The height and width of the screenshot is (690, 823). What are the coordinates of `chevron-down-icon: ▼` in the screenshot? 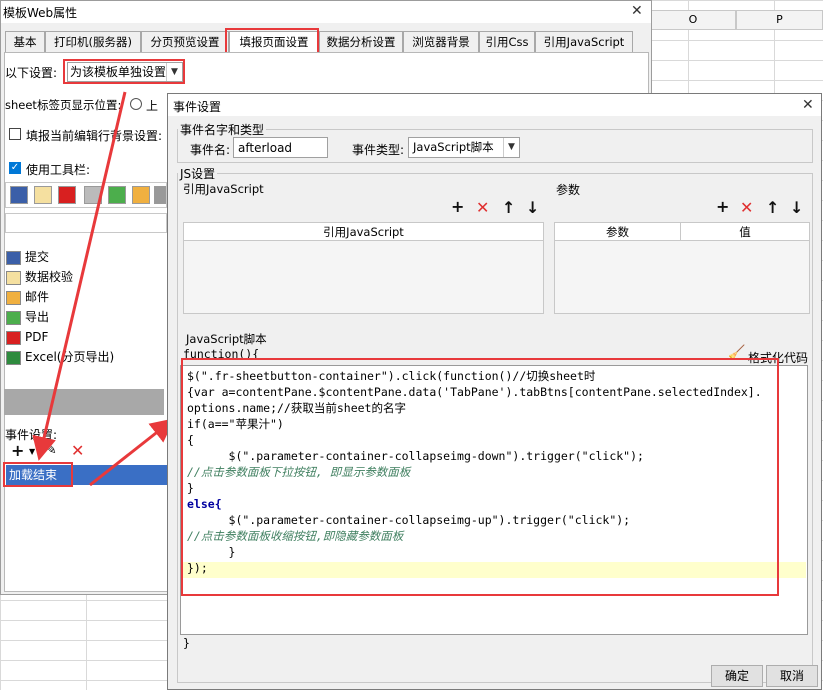 It's located at (511, 147).